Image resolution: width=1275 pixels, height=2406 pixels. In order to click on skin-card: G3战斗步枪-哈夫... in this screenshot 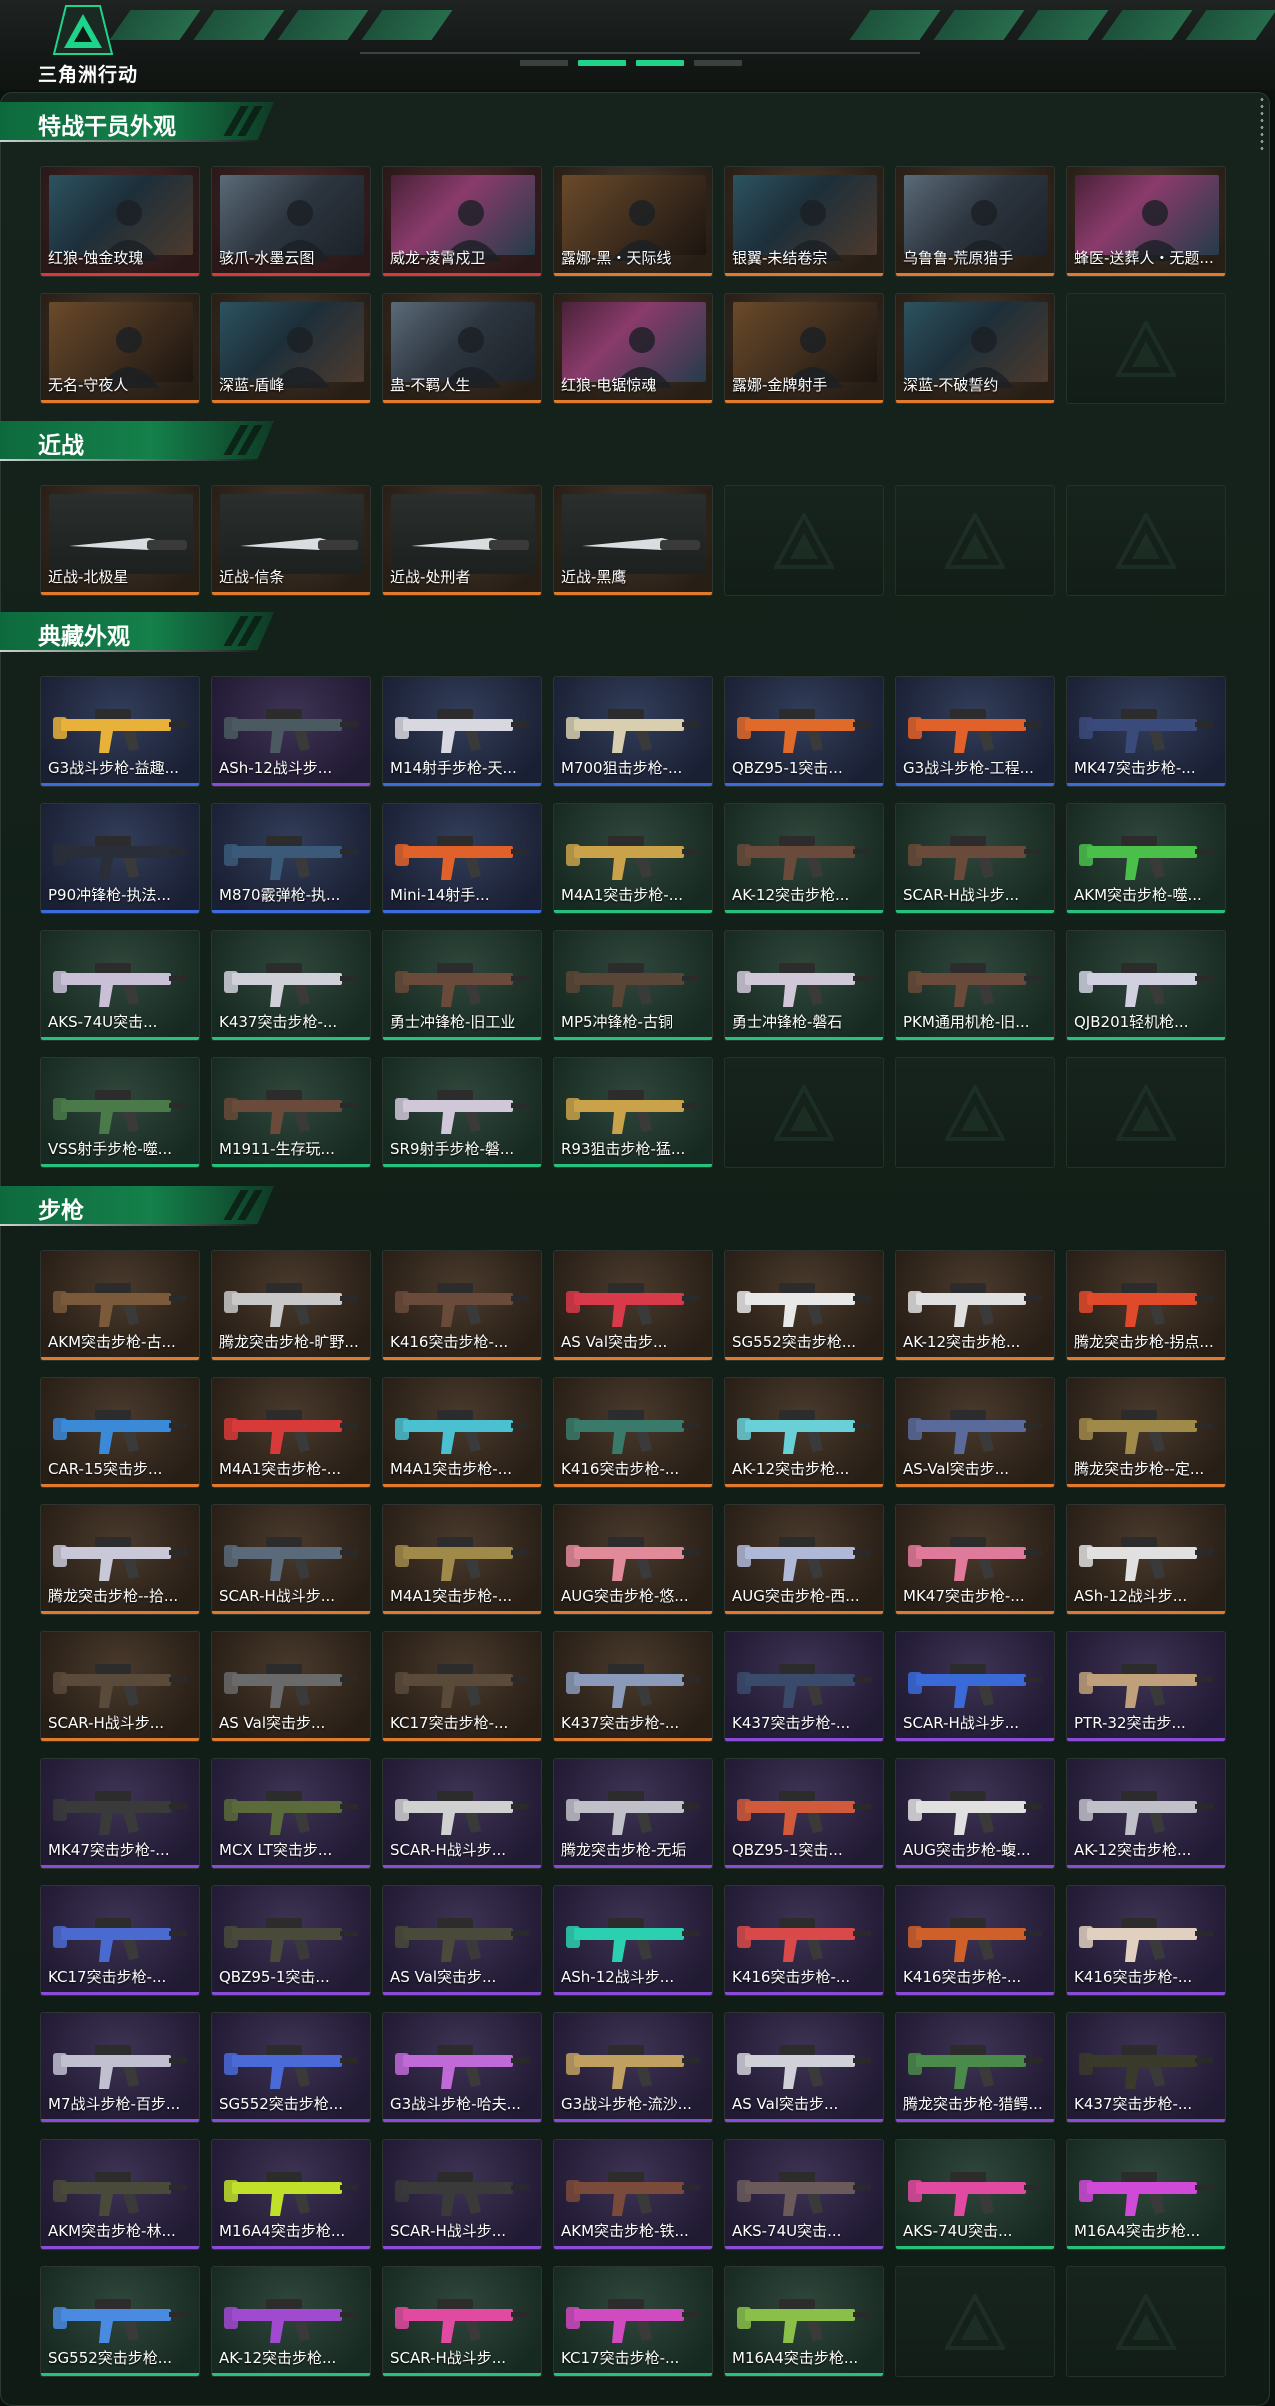, I will do `click(462, 2067)`.